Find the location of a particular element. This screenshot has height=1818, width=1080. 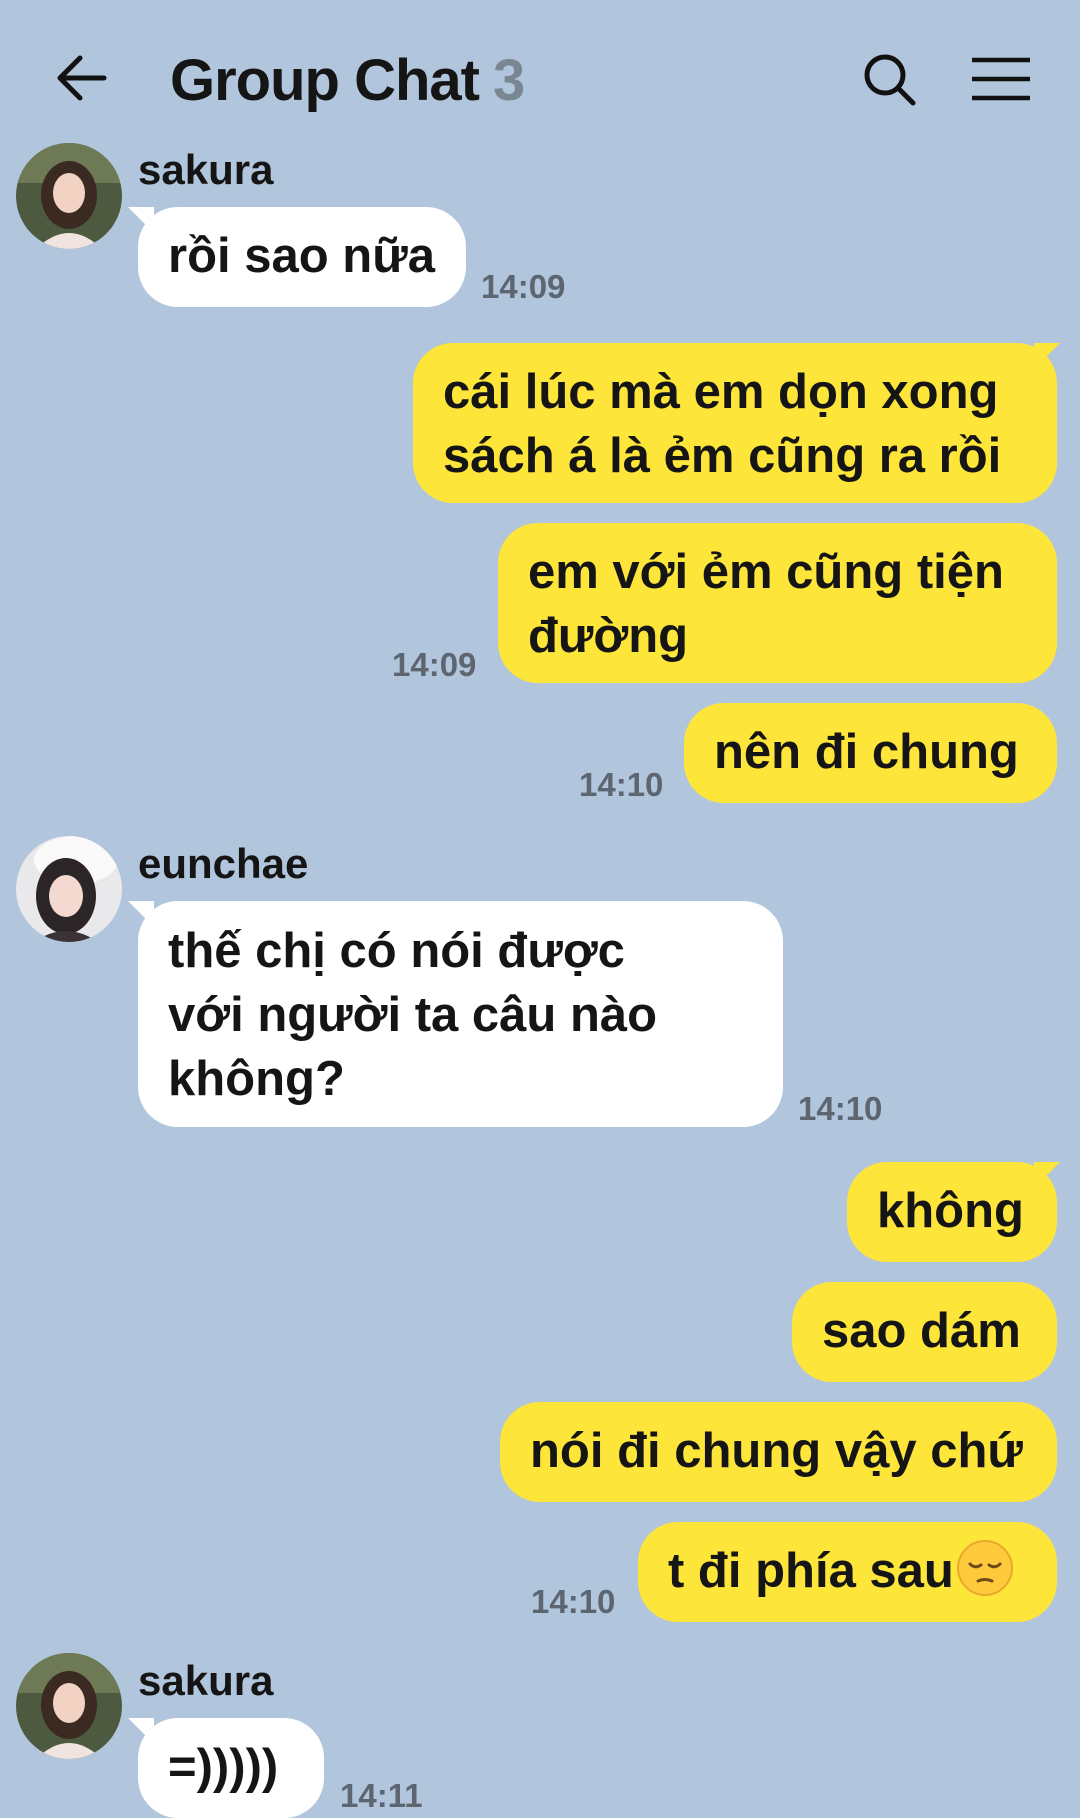

sender-name: eunchae is located at coordinates (223, 863).